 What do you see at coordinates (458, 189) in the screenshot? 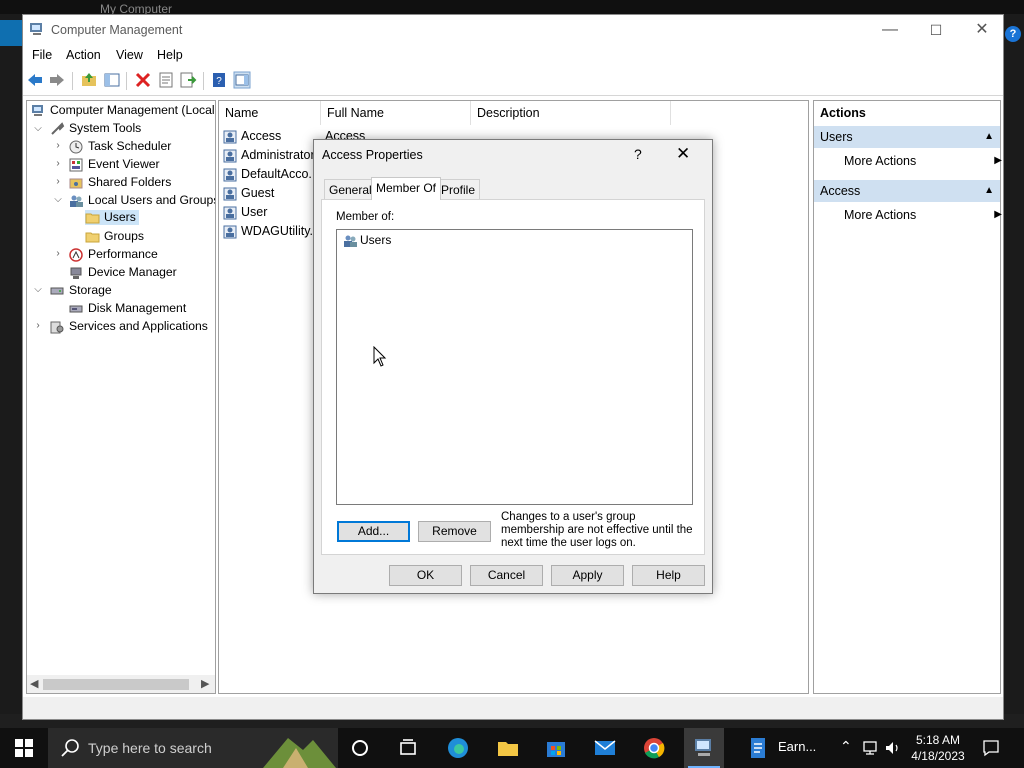
I see `tab-profile: Profile` at bounding box center [458, 189].